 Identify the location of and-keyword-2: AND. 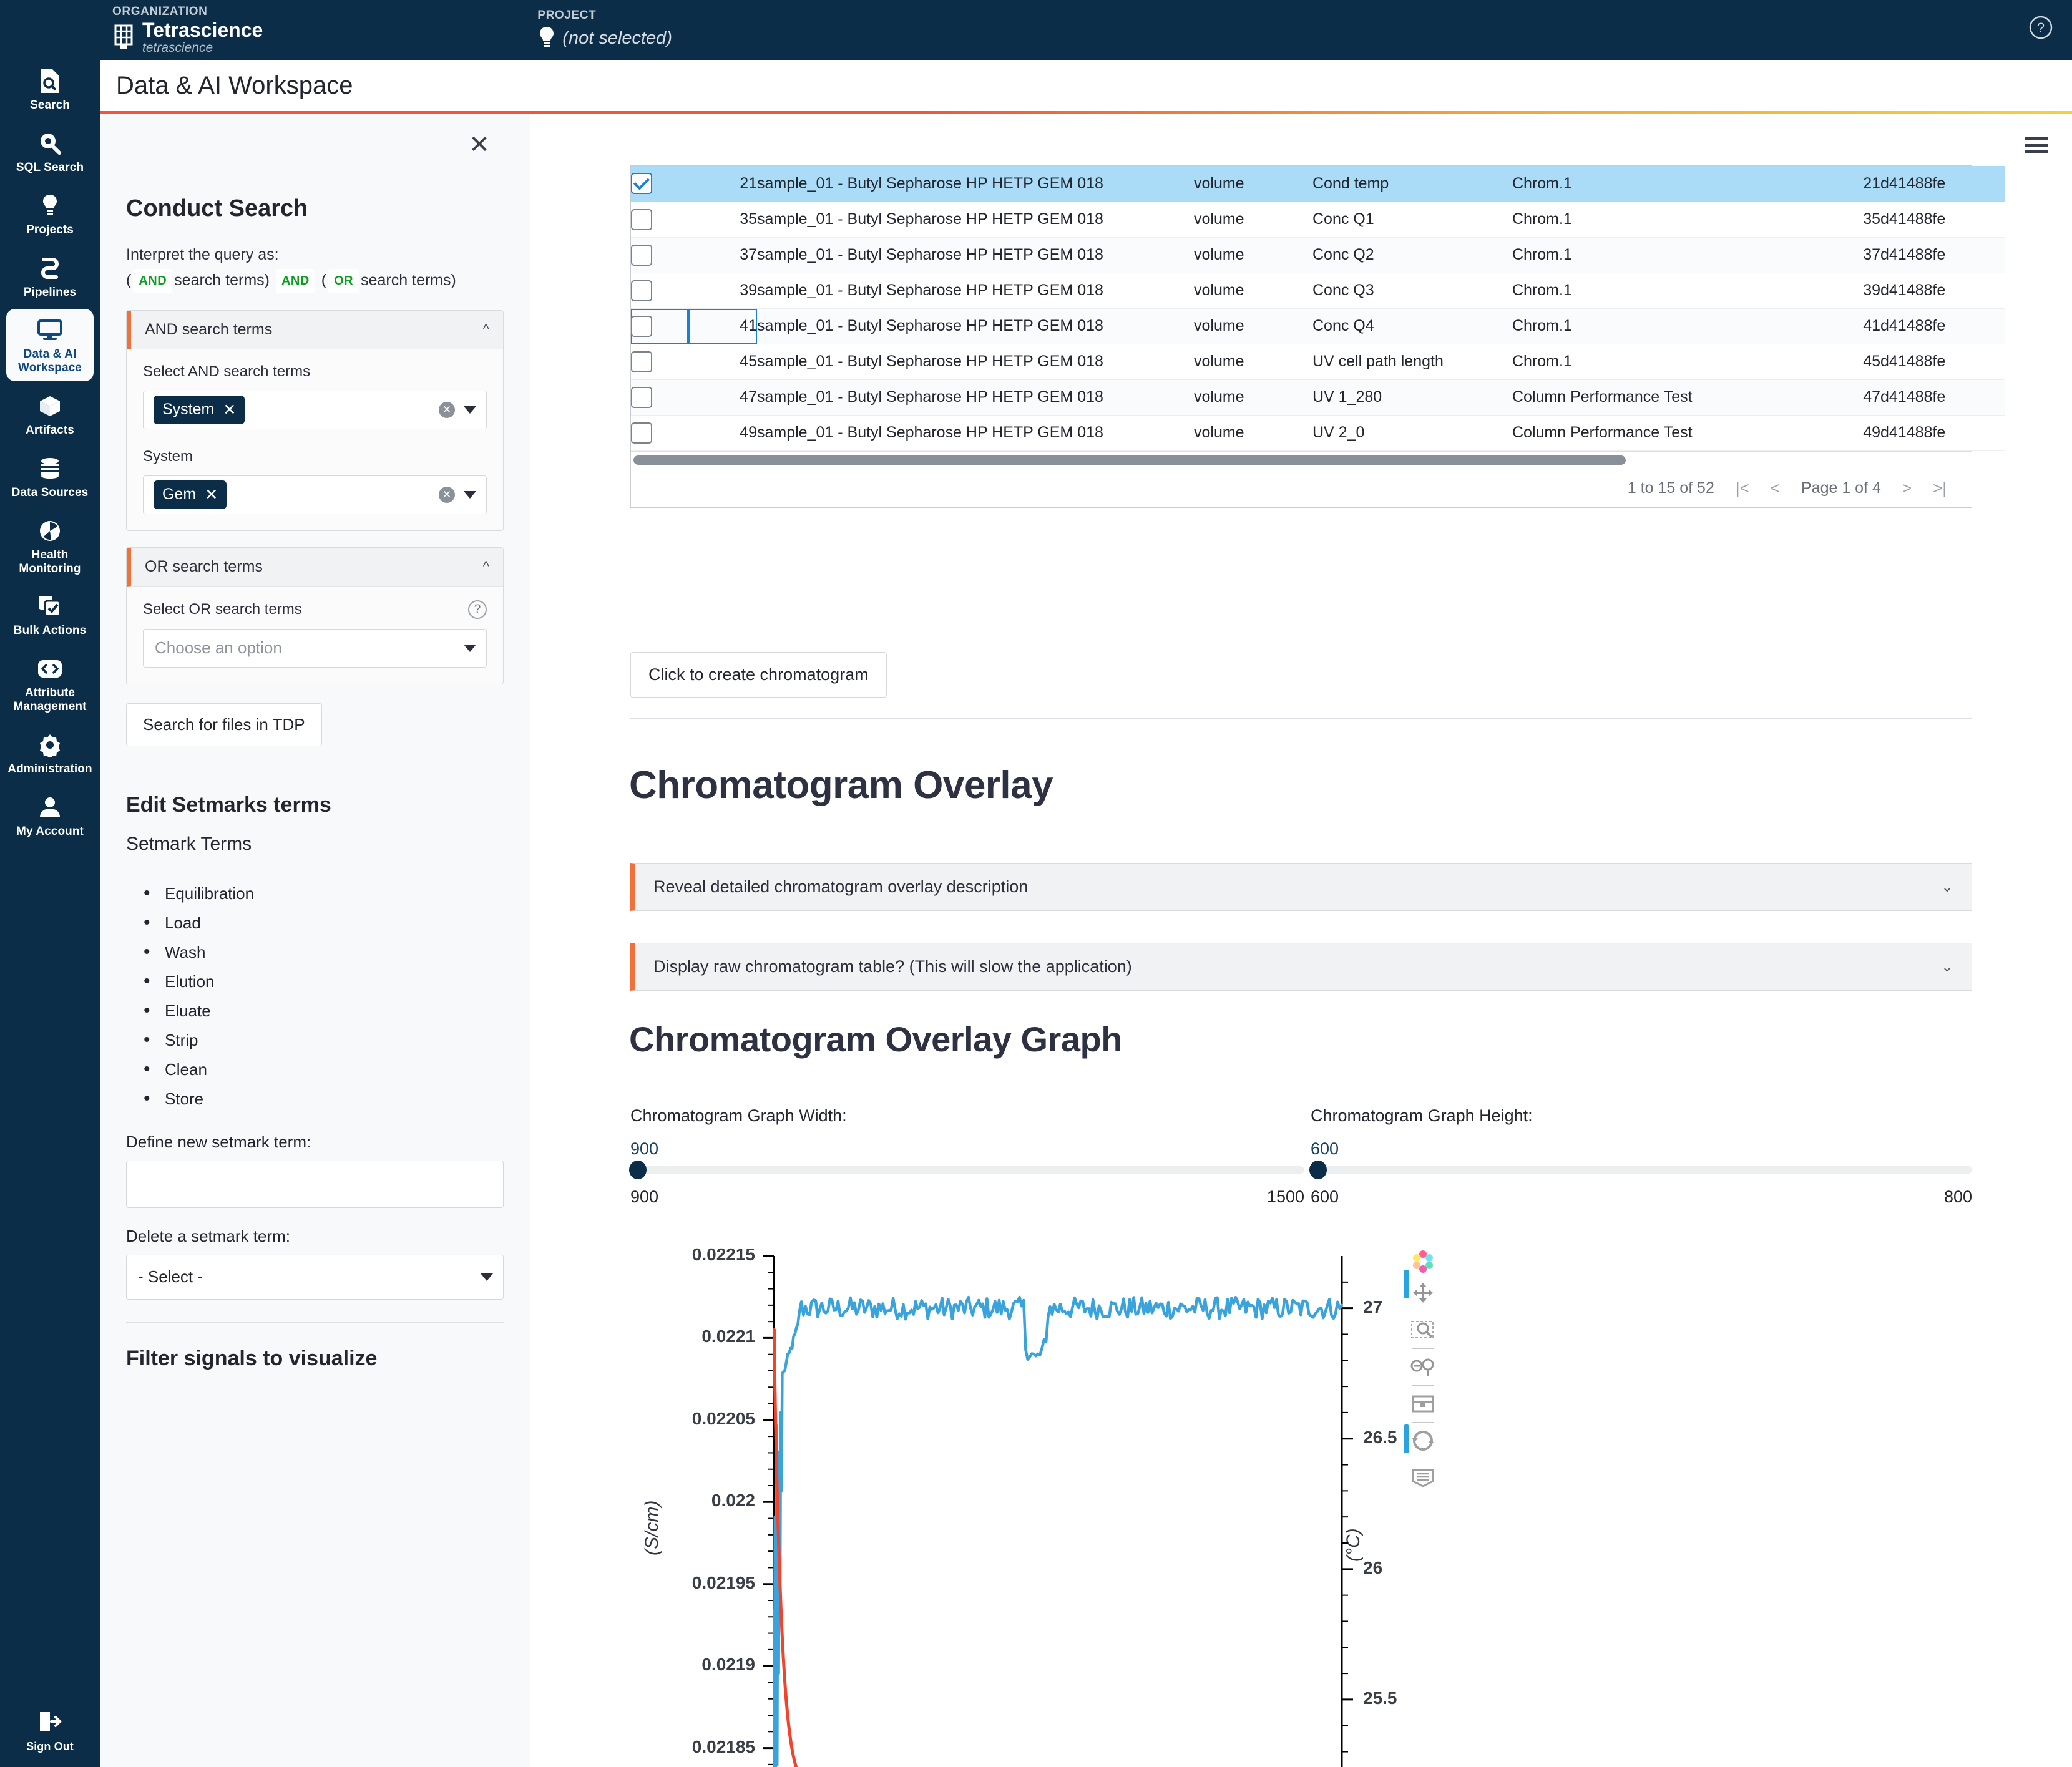
(295, 281).